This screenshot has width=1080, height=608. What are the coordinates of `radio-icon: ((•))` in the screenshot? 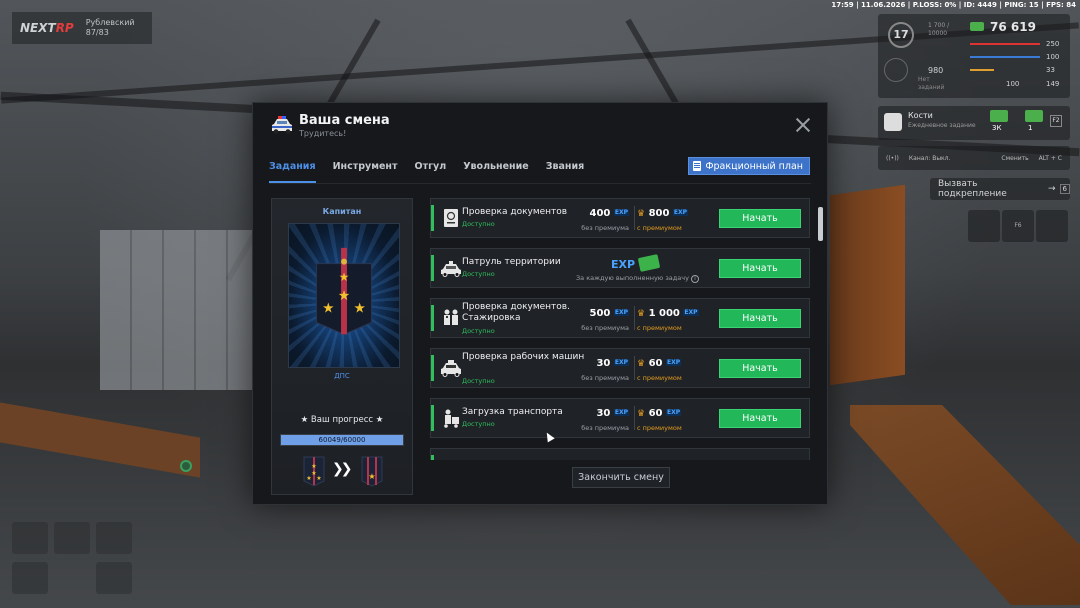 It's located at (892, 158).